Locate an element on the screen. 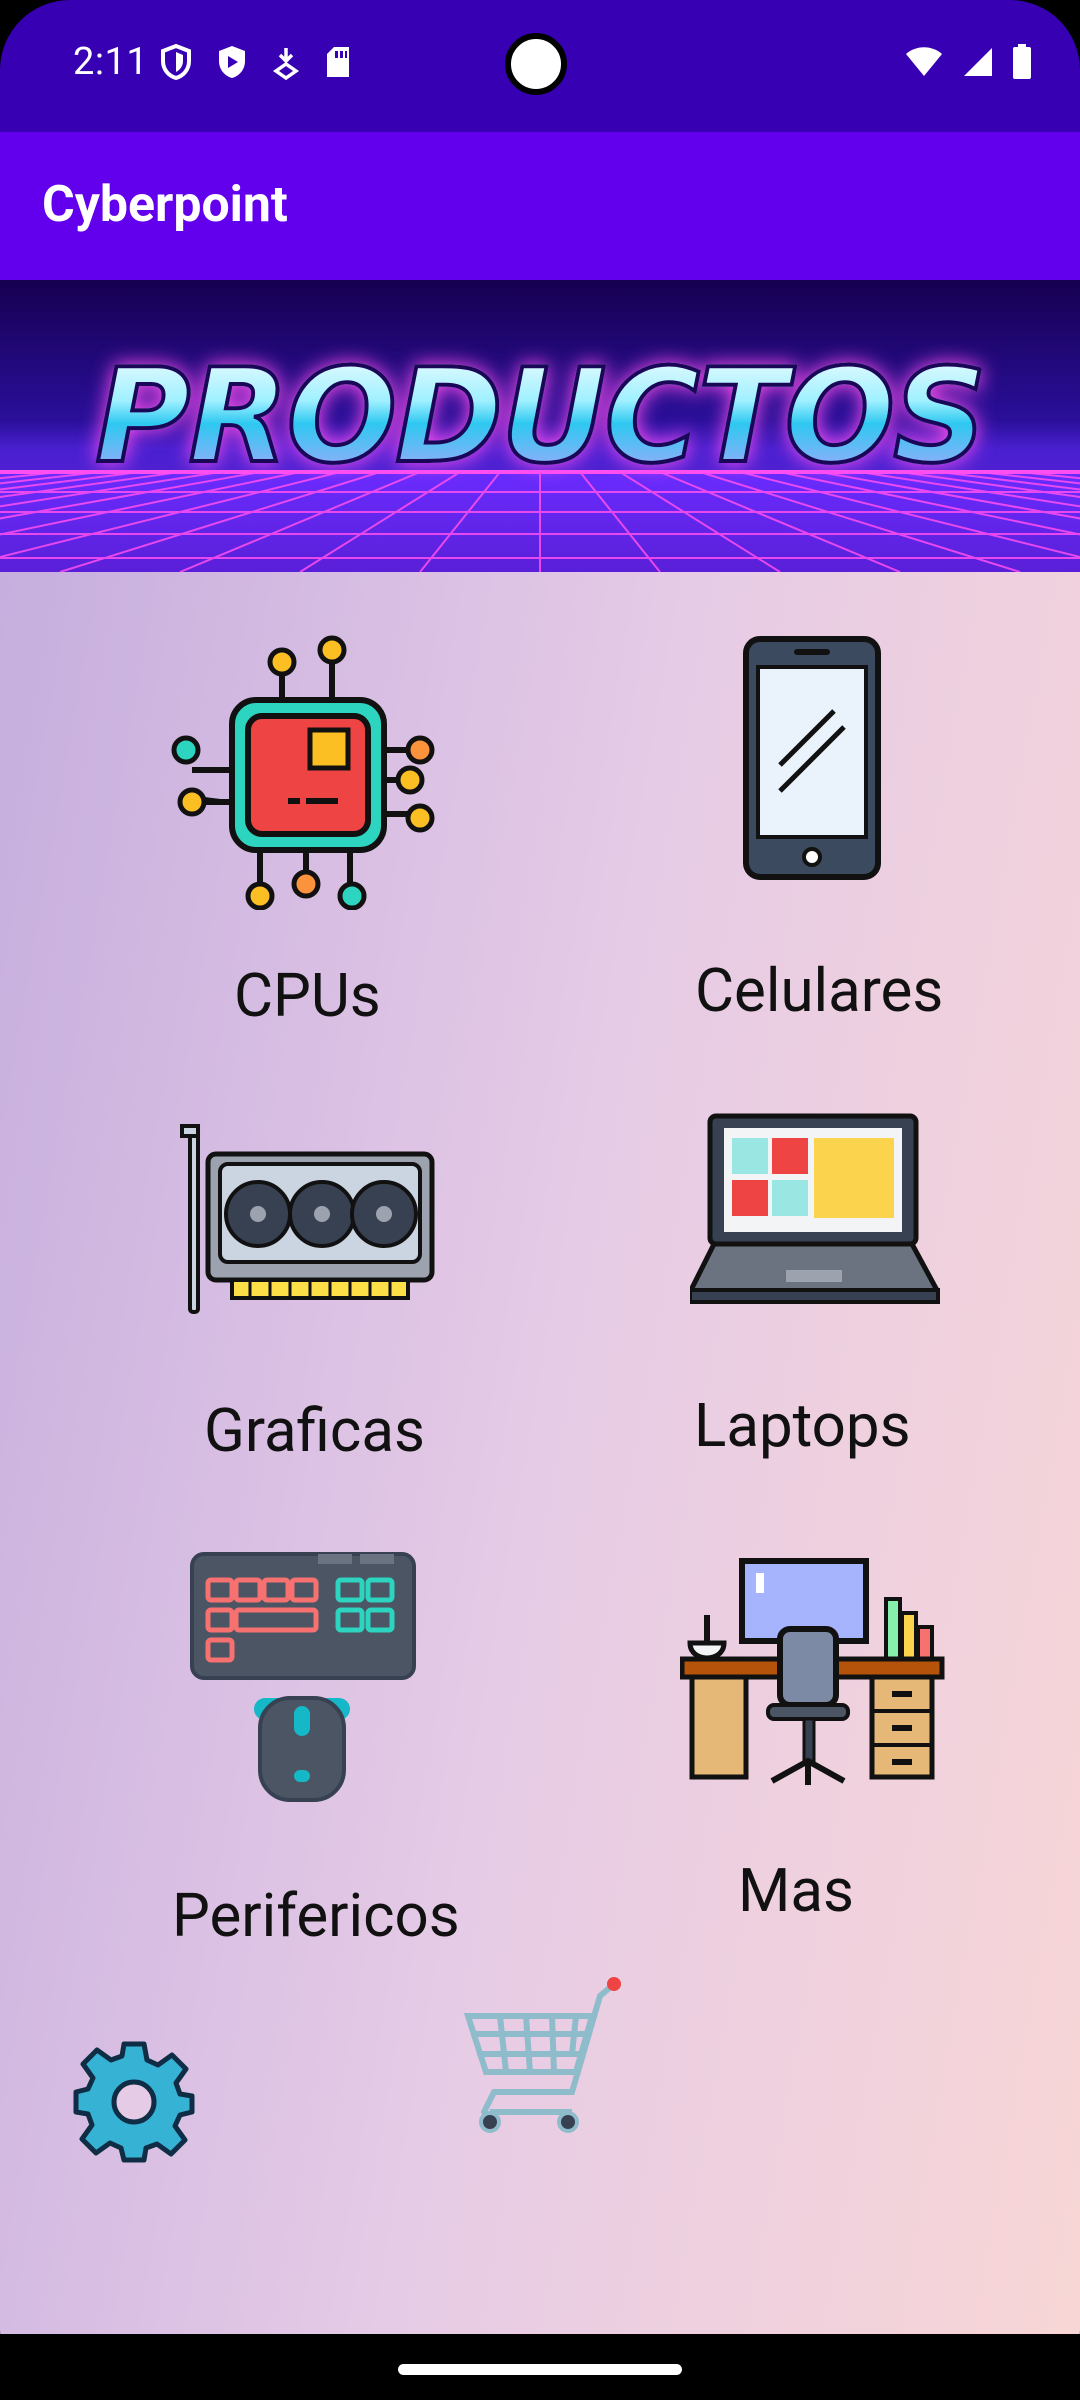  product-perifericos: Perifericos is located at coordinates (325, 1760).